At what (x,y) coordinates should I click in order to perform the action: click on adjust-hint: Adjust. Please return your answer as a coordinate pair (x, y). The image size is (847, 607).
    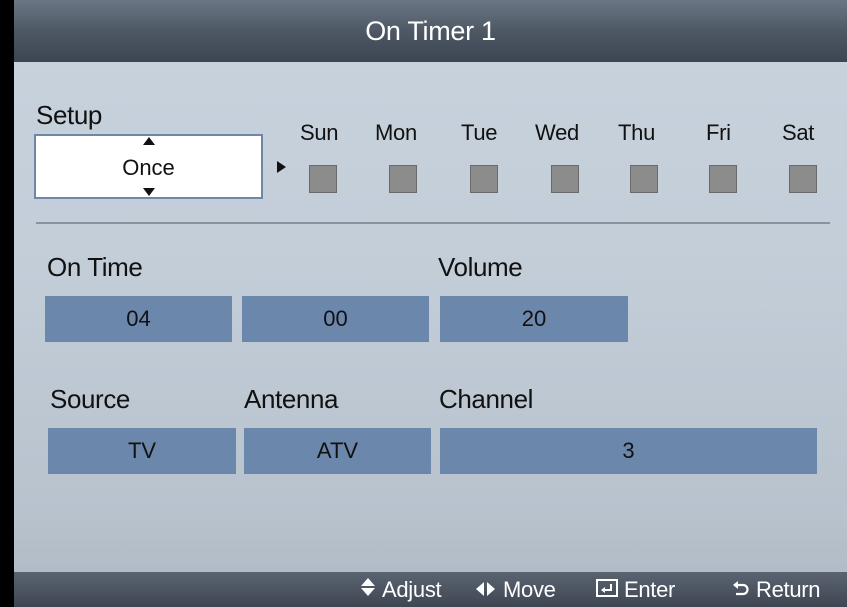
    Looking at the image, I should click on (401, 589).